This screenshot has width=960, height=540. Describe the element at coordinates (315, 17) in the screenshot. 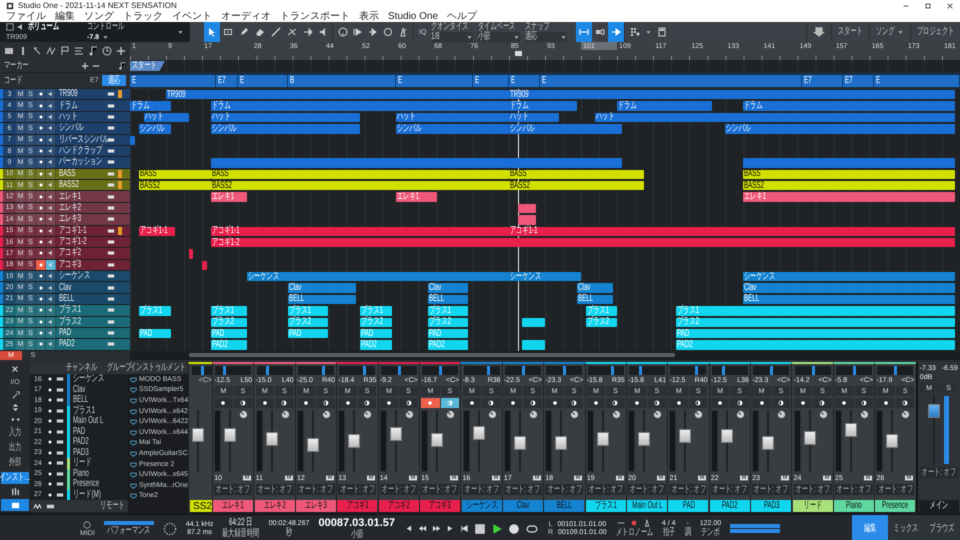

I see `menu-item: トランスポート` at that location.